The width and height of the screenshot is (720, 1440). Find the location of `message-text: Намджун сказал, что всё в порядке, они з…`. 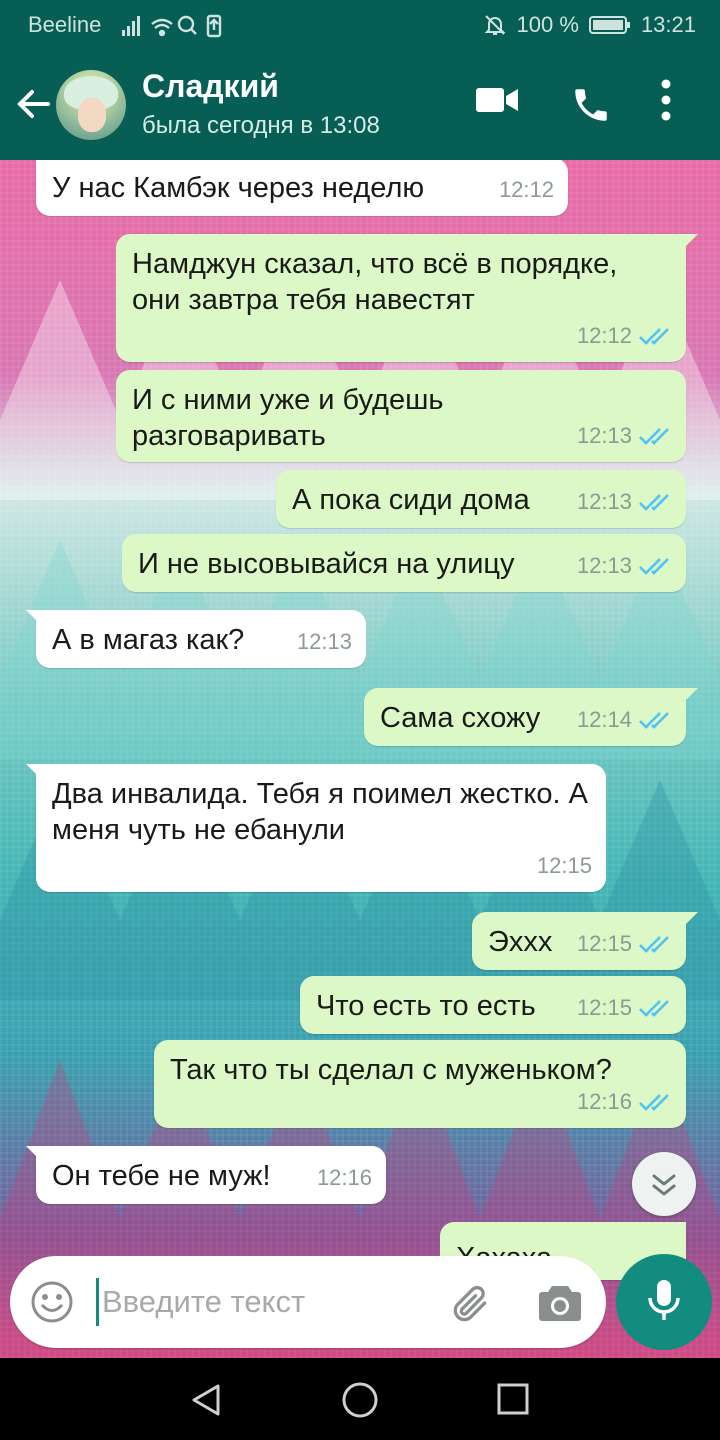

message-text: Намджун сказал, что всё в порядке, они з… is located at coordinates (375, 282).